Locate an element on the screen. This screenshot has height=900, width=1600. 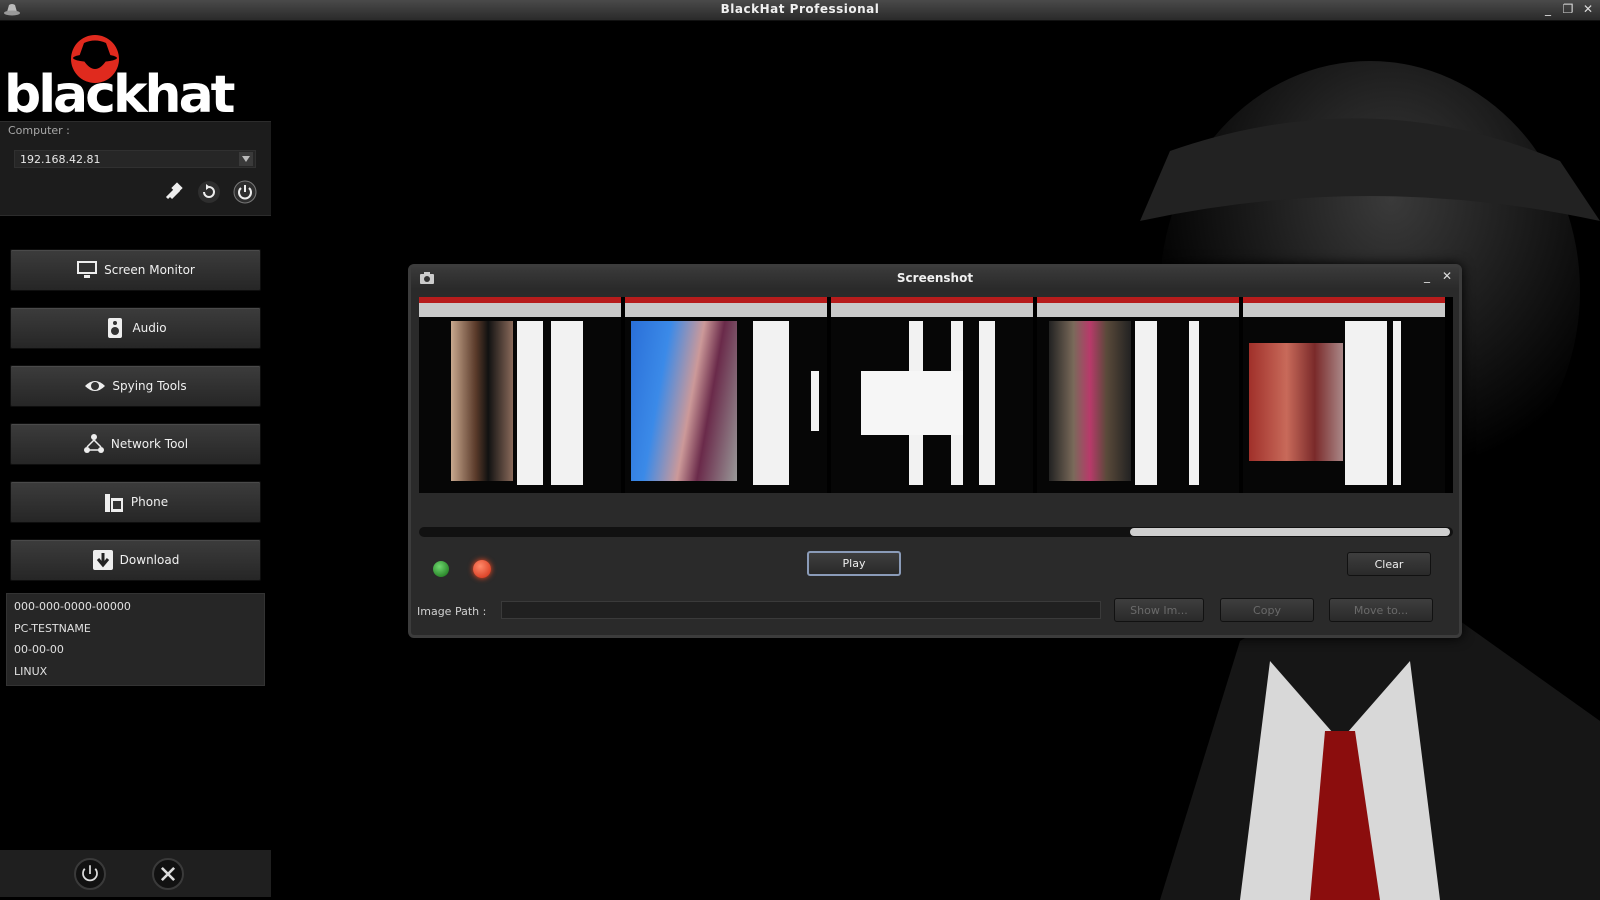
clear-button: Clear is located at coordinates (1389, 564).